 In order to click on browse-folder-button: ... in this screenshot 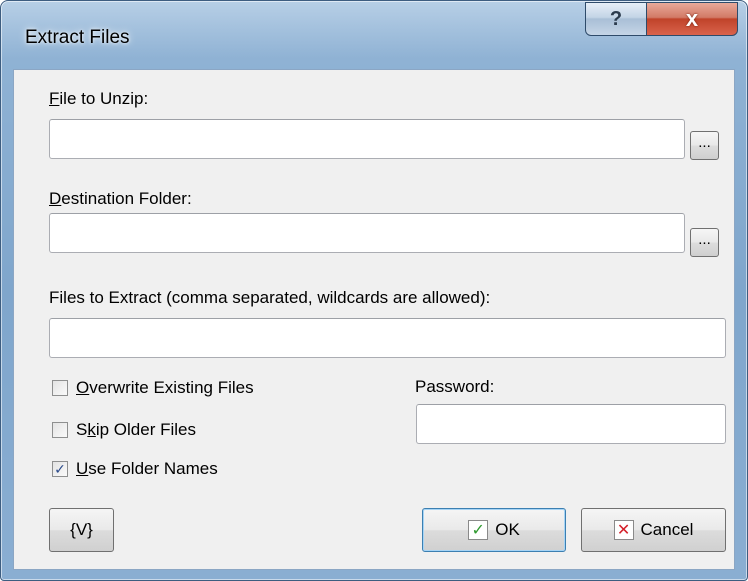, I will do `click(704, 242)`.